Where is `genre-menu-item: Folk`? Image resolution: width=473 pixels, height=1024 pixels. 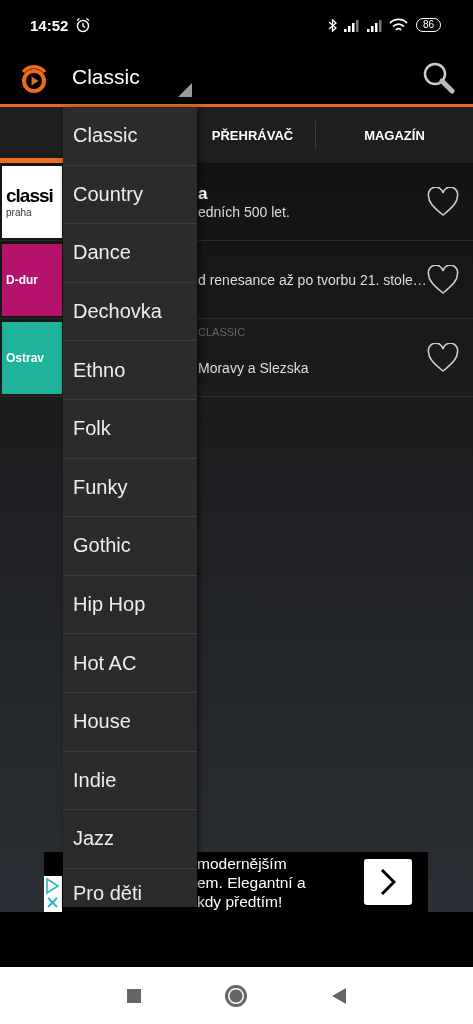 genre-menu-item: Folk is located at coordinates (130, 429).